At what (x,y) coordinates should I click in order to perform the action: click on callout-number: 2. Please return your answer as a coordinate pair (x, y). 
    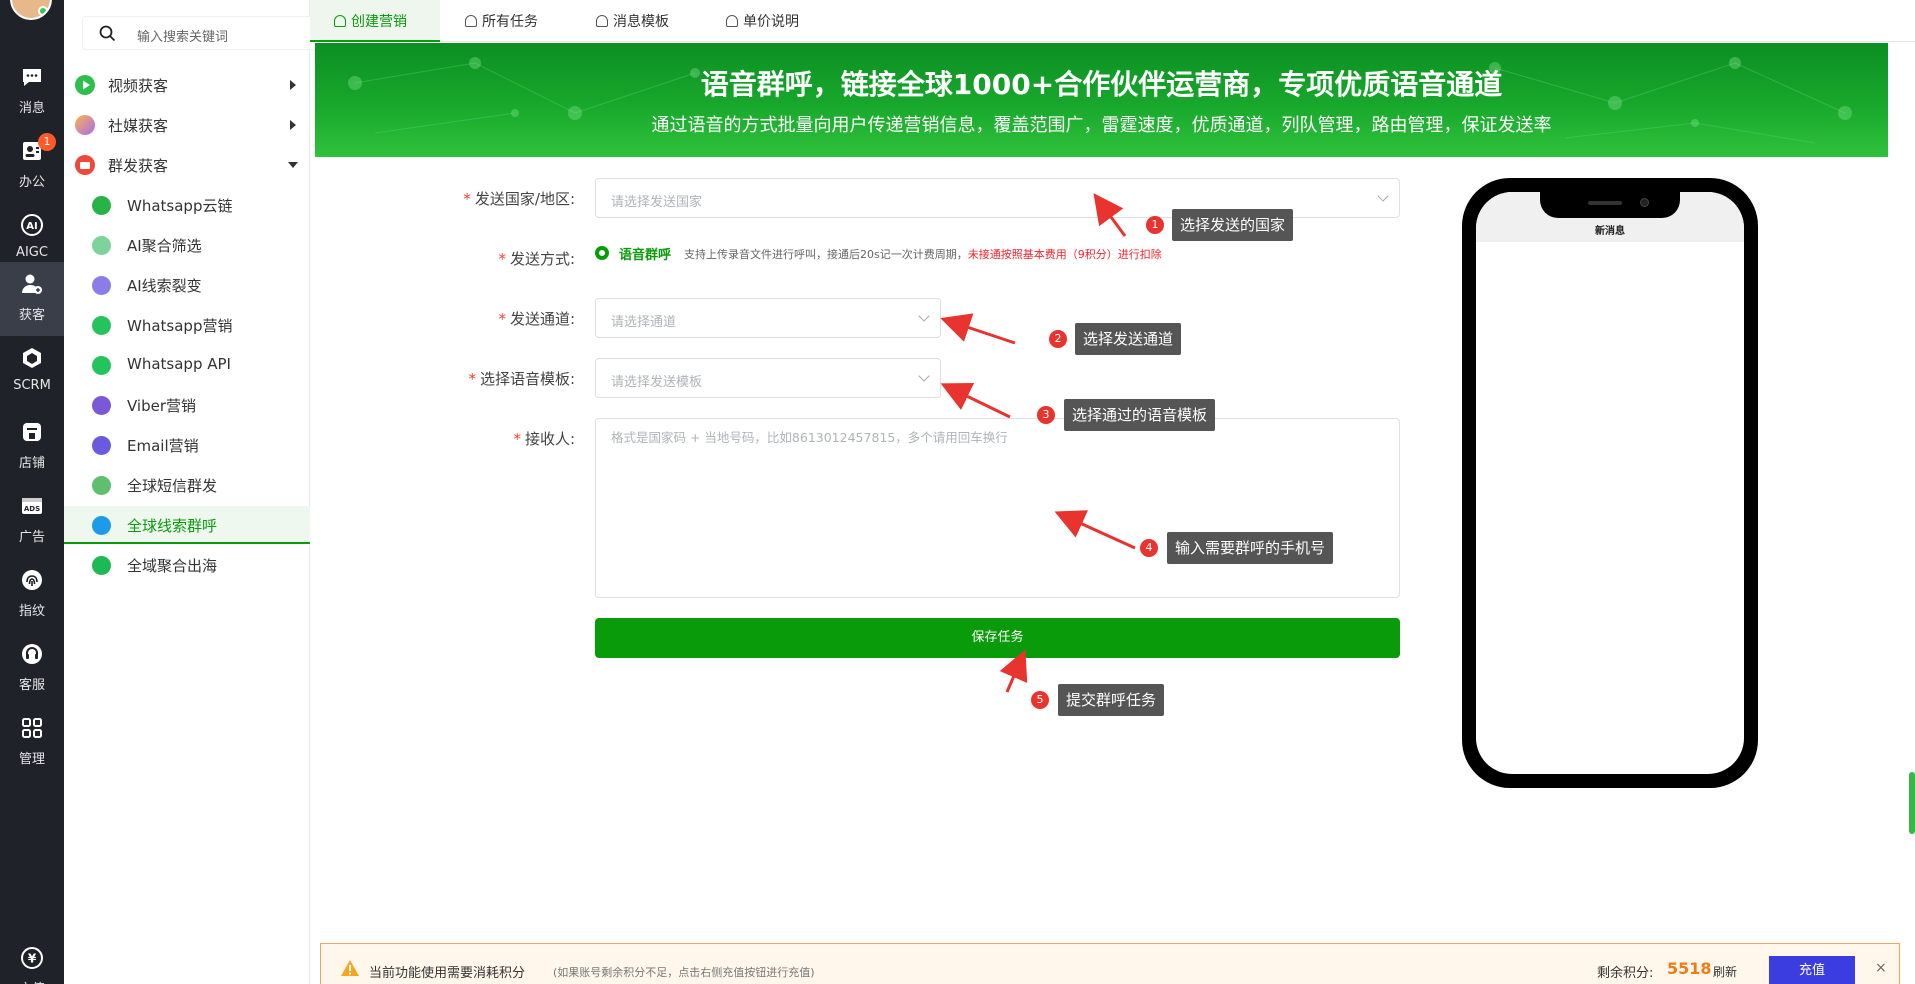
    Looking at the image, I should click on (1058, 339).